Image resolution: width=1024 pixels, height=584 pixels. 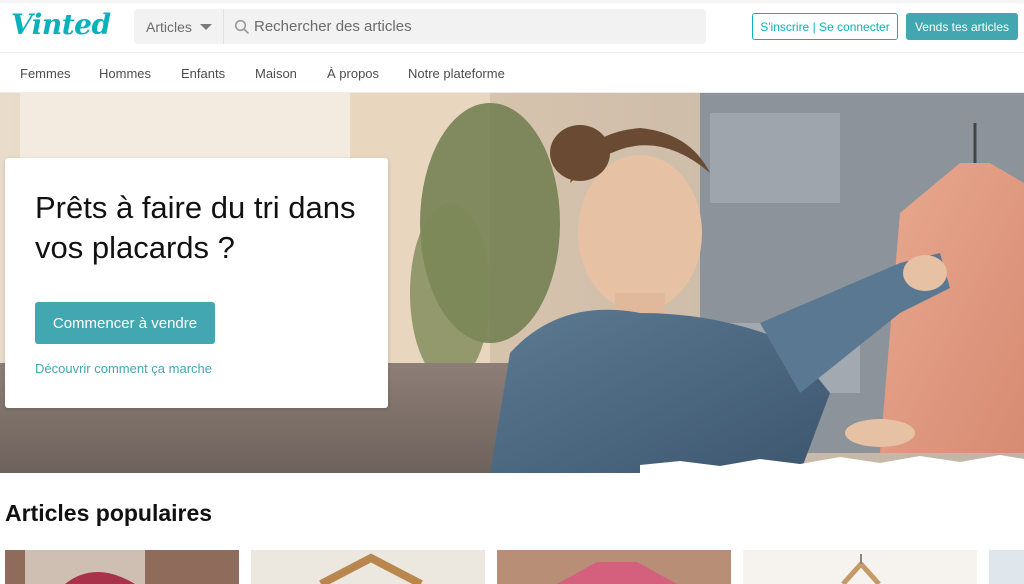 What do you see at coordinates (276, 73) in the screenshot?
I see `nav-item-maison: Maison` at bounding box center [276, 73].